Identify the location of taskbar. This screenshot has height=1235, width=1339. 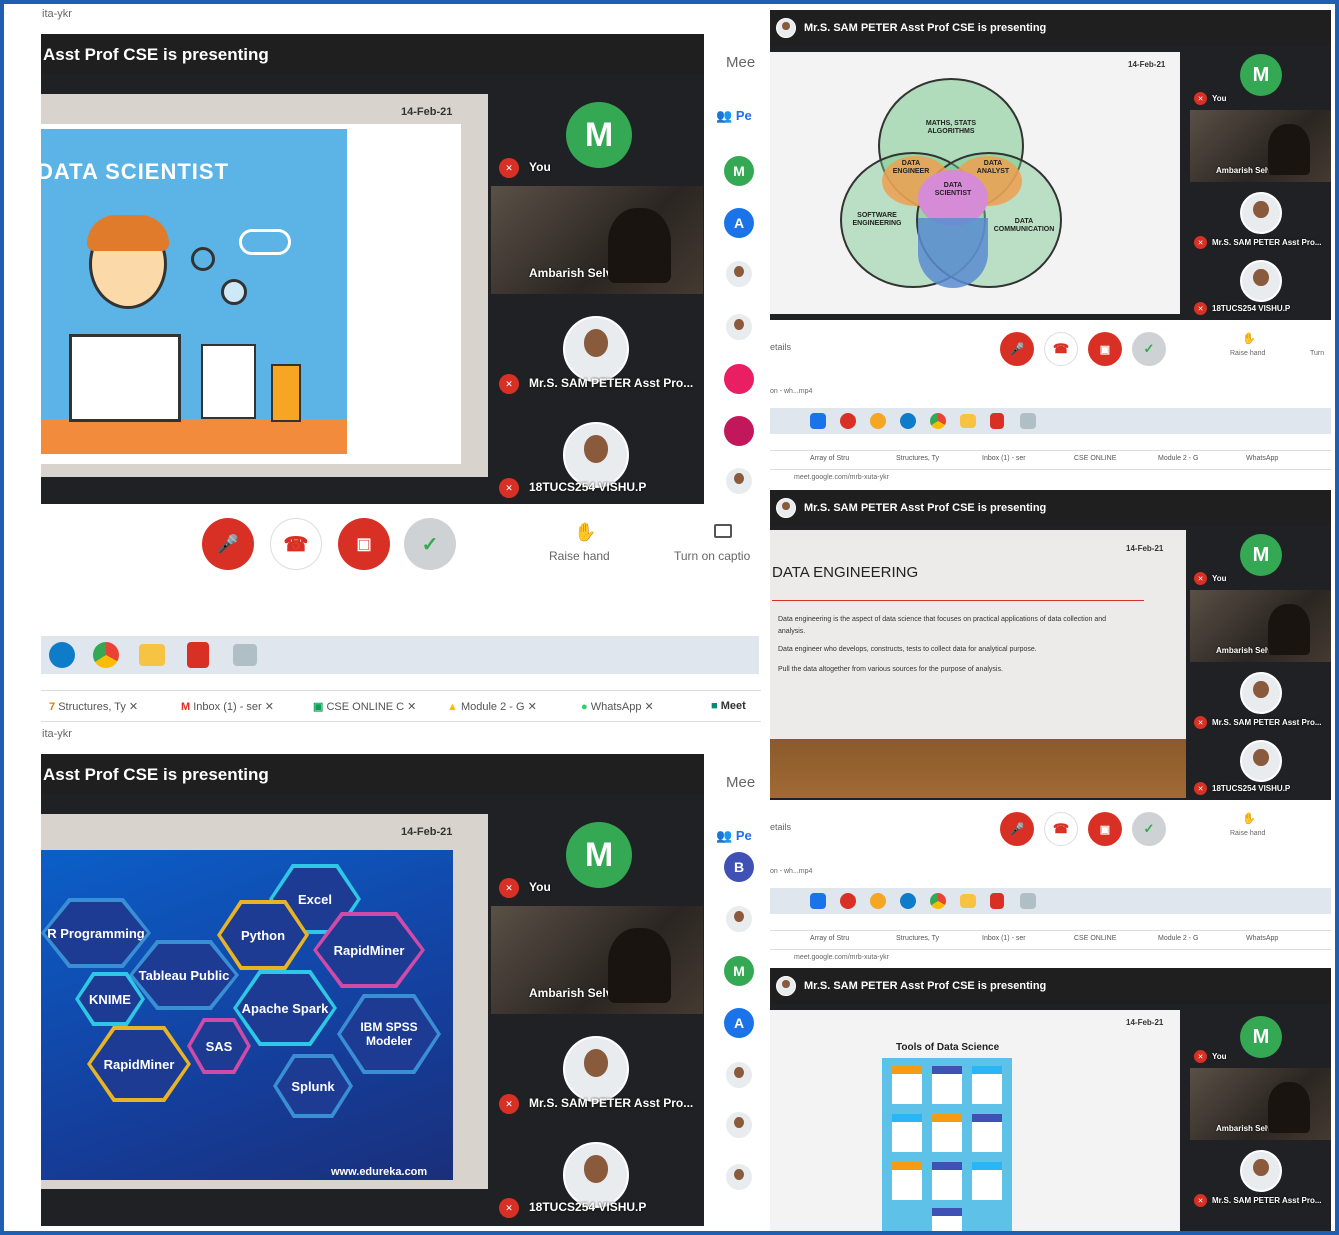
(1050, 901).